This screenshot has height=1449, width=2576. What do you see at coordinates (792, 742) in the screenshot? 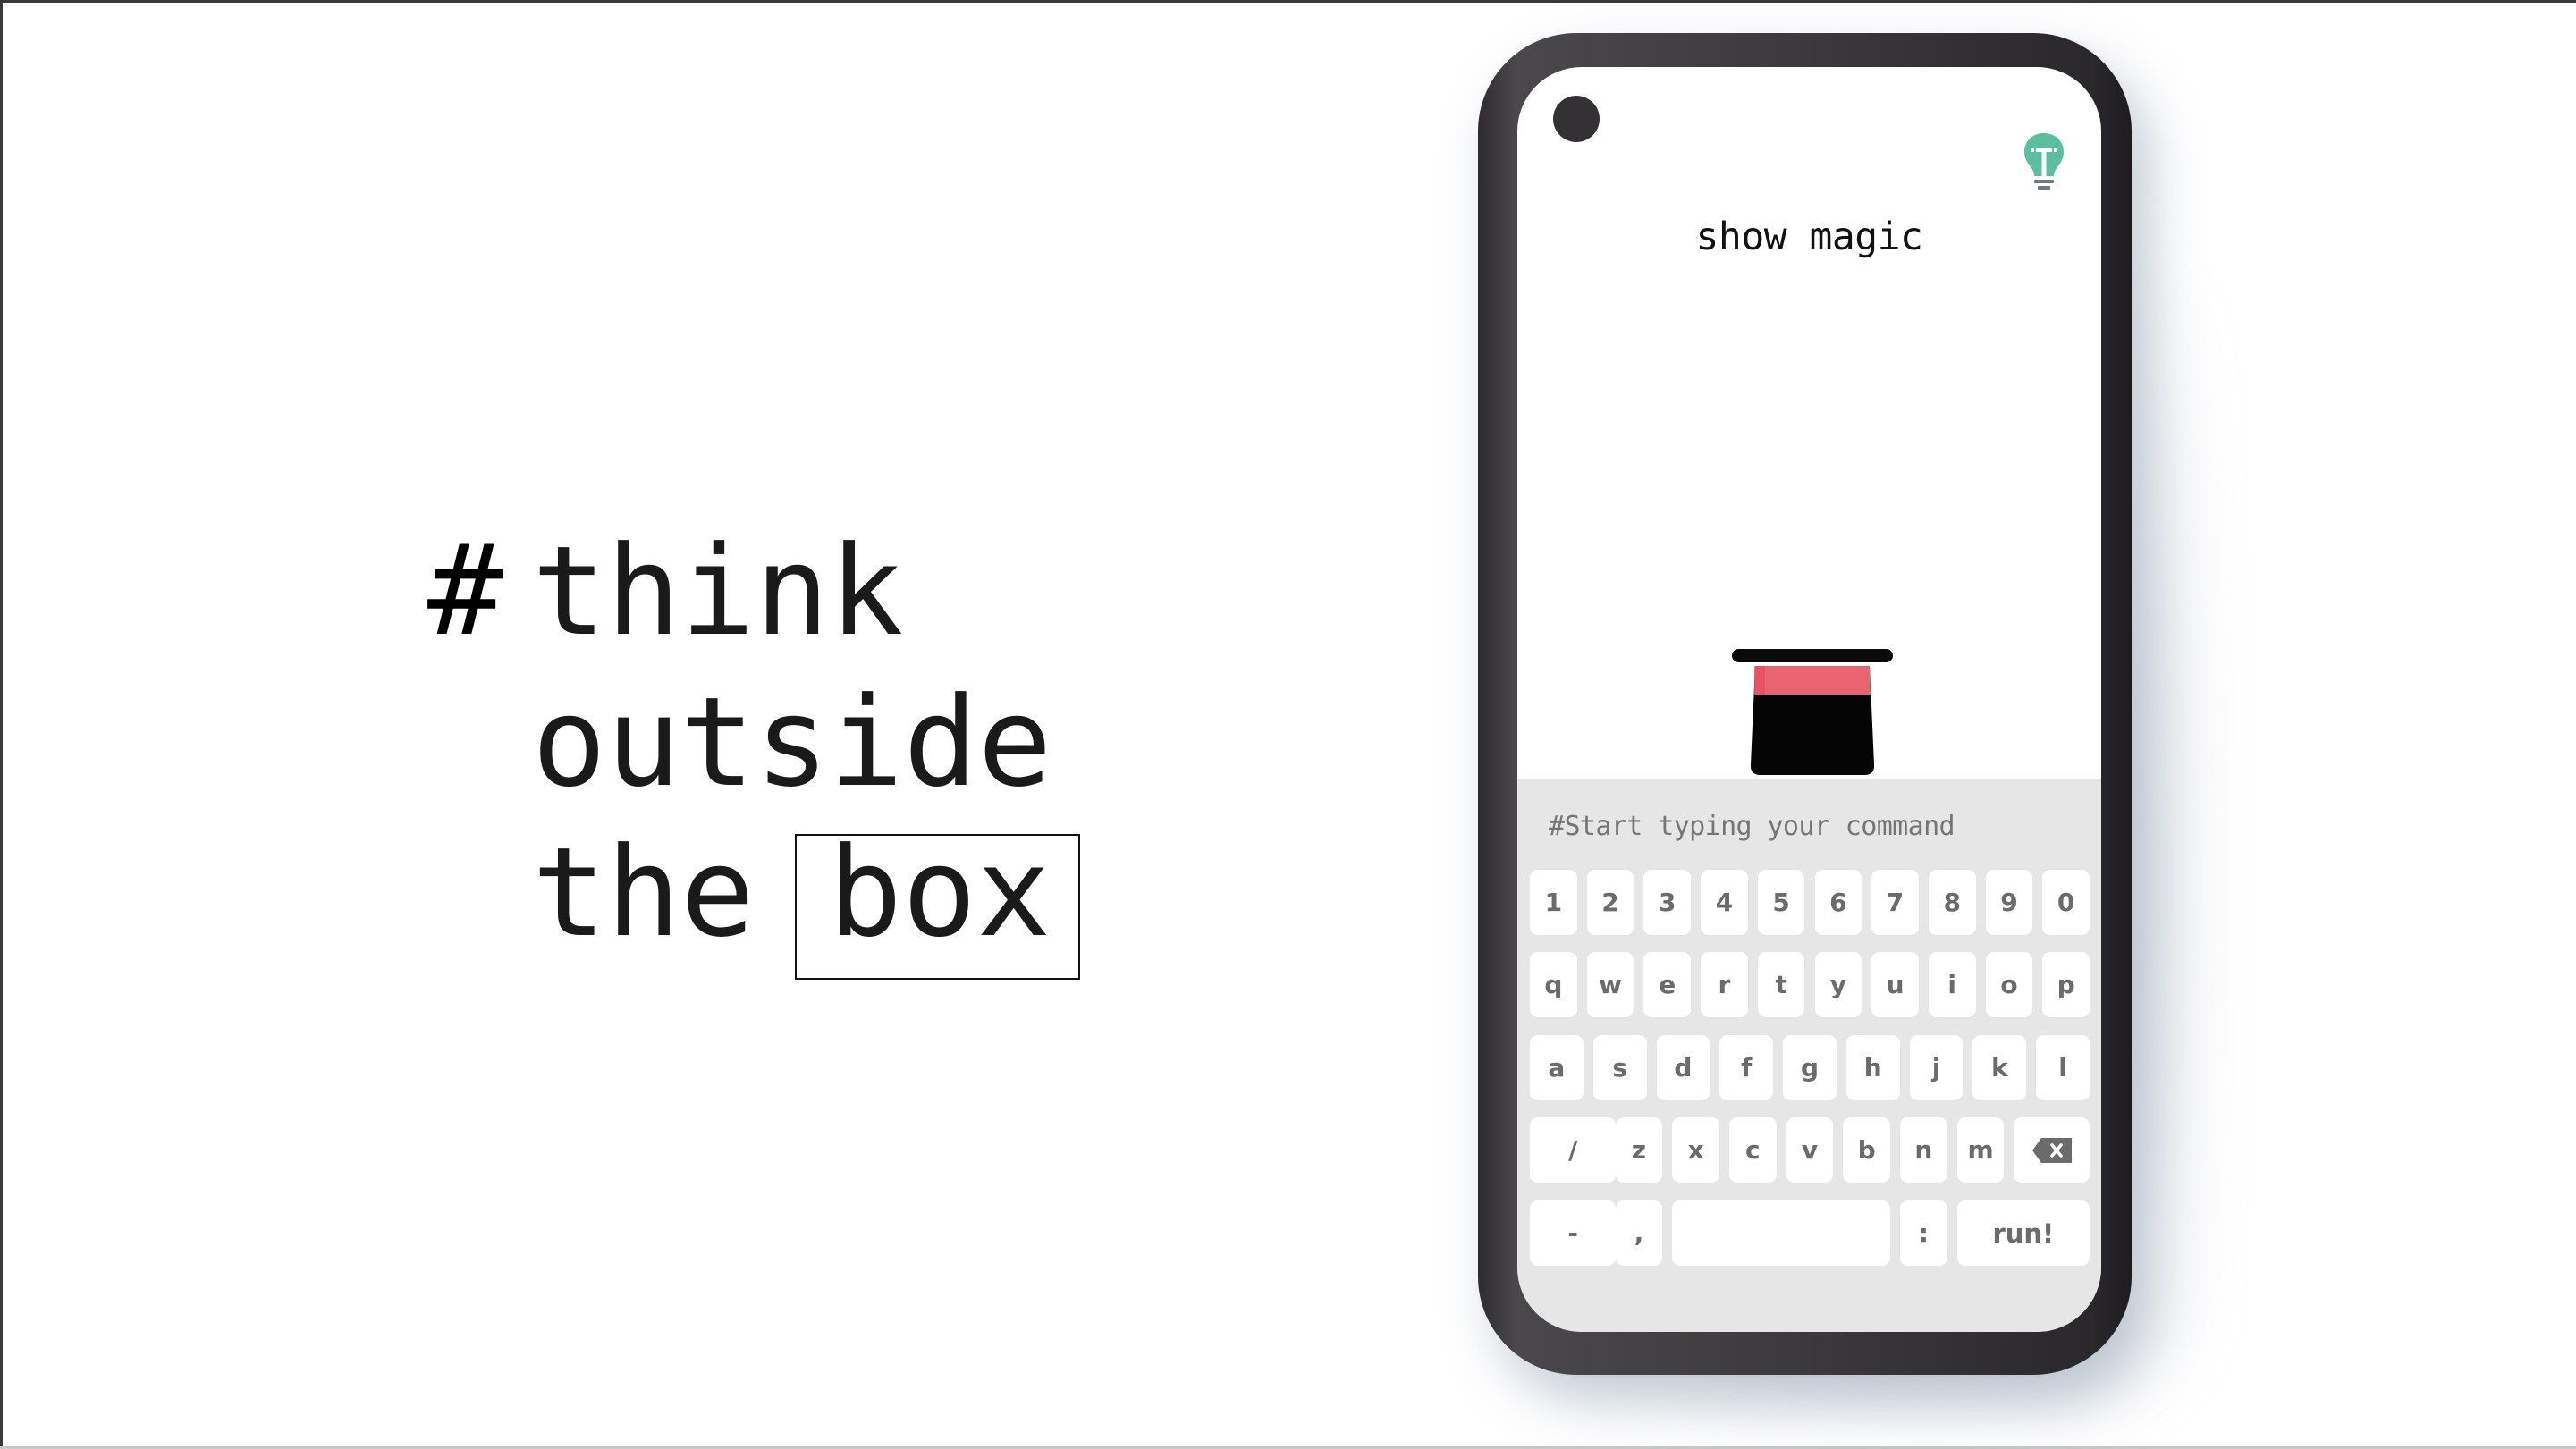
I see `tagline-line-outside: outside` at bounding box center [792, 742].